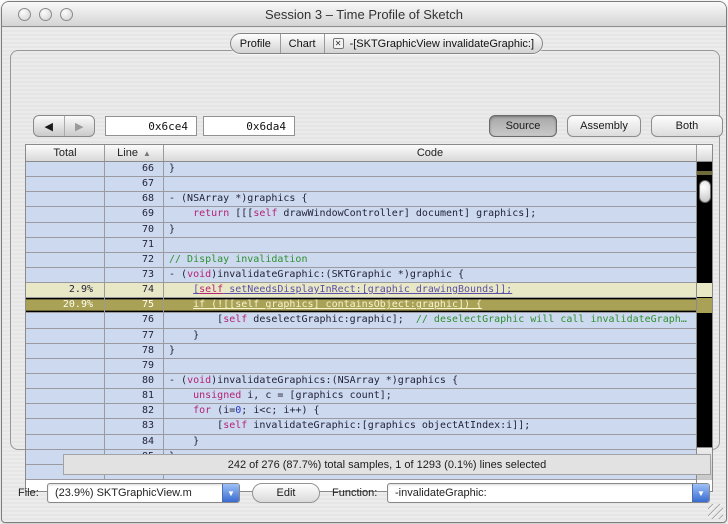 This screenshot has width=728, height=524. What do you see at coordinates (704, 191) in the screenshot?
I see `scrollbar-thumb` at bounding box center [704, 191].